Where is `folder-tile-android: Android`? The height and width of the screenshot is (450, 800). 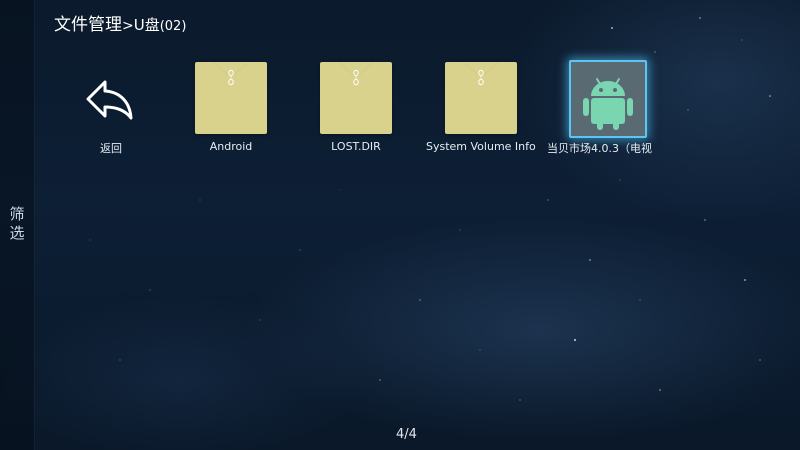
folder-tile-android: Android is located at coordinates (237, 110).